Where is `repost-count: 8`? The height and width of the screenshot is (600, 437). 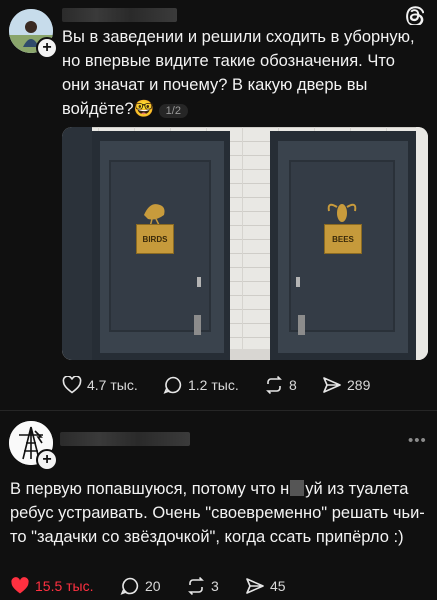 repost-count: 8 is located at coordinates (293, 385).